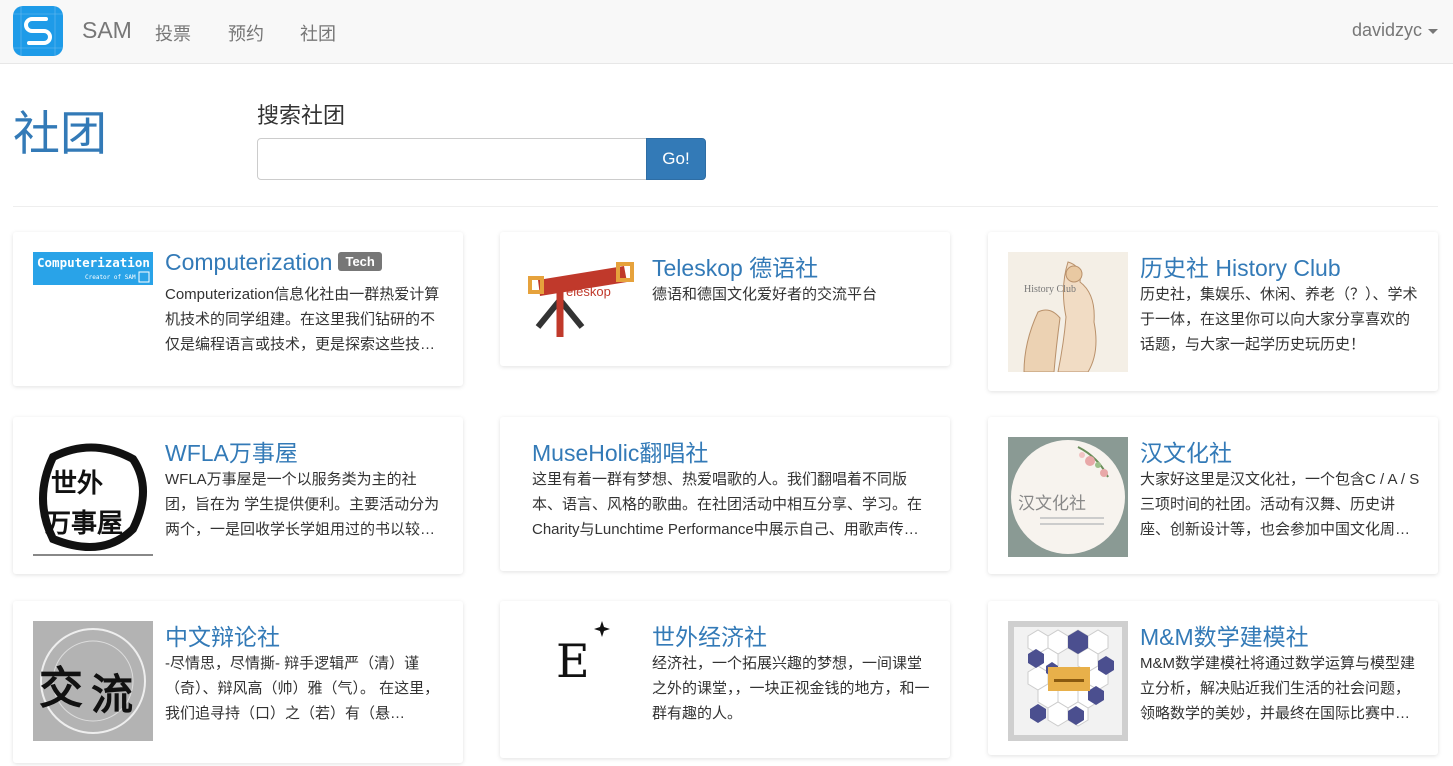 Image resolution: width=1453 pixels, height=766 pixels. I want to click on computerization-logo-icon: Computerization Creator of SAM, so click(93, 268).